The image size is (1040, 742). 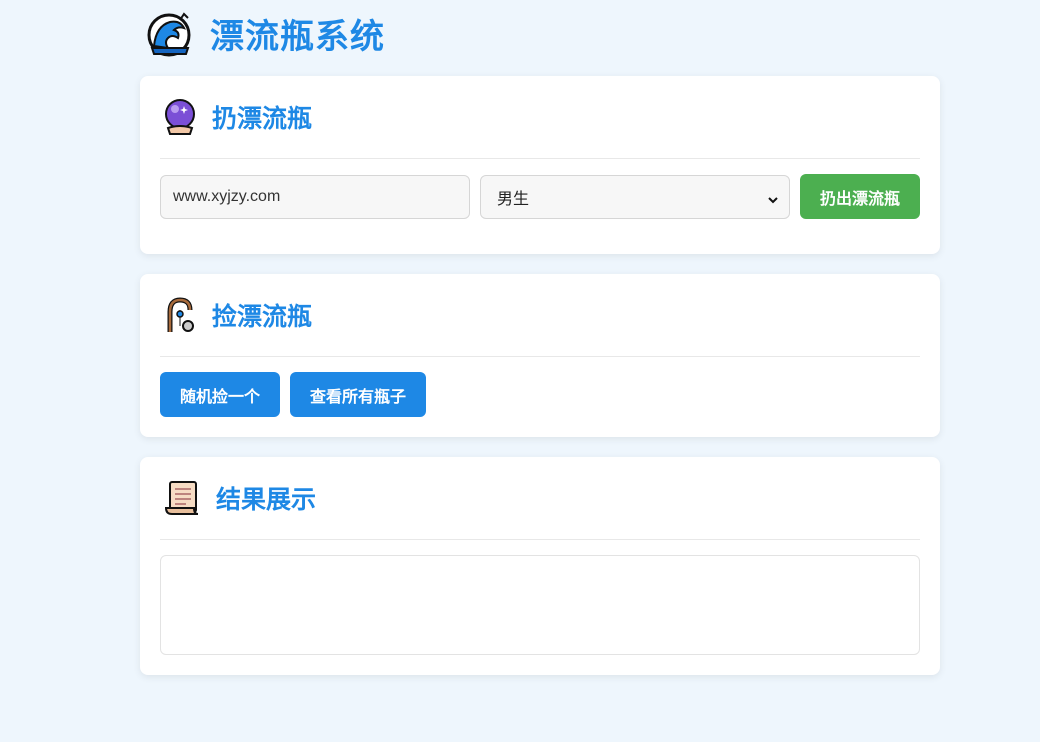 What do you see at coordinates (266, 499) in the screenshot?
I see `result-title: 结果展示` at bounding box center [266, 499].